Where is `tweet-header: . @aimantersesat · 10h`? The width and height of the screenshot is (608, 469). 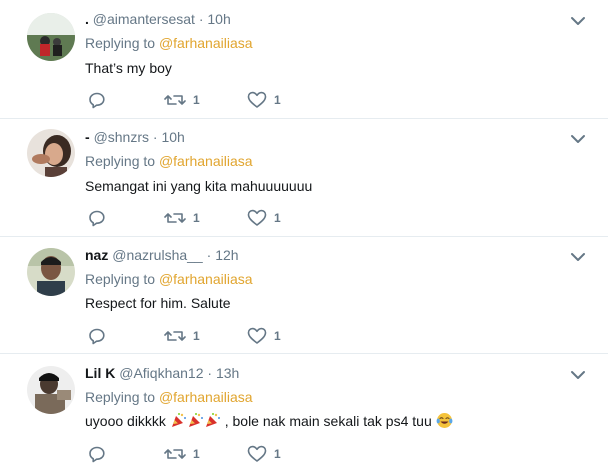 tweet-header: . @aimantersesat · 10h is located at coordinates (158, 19).